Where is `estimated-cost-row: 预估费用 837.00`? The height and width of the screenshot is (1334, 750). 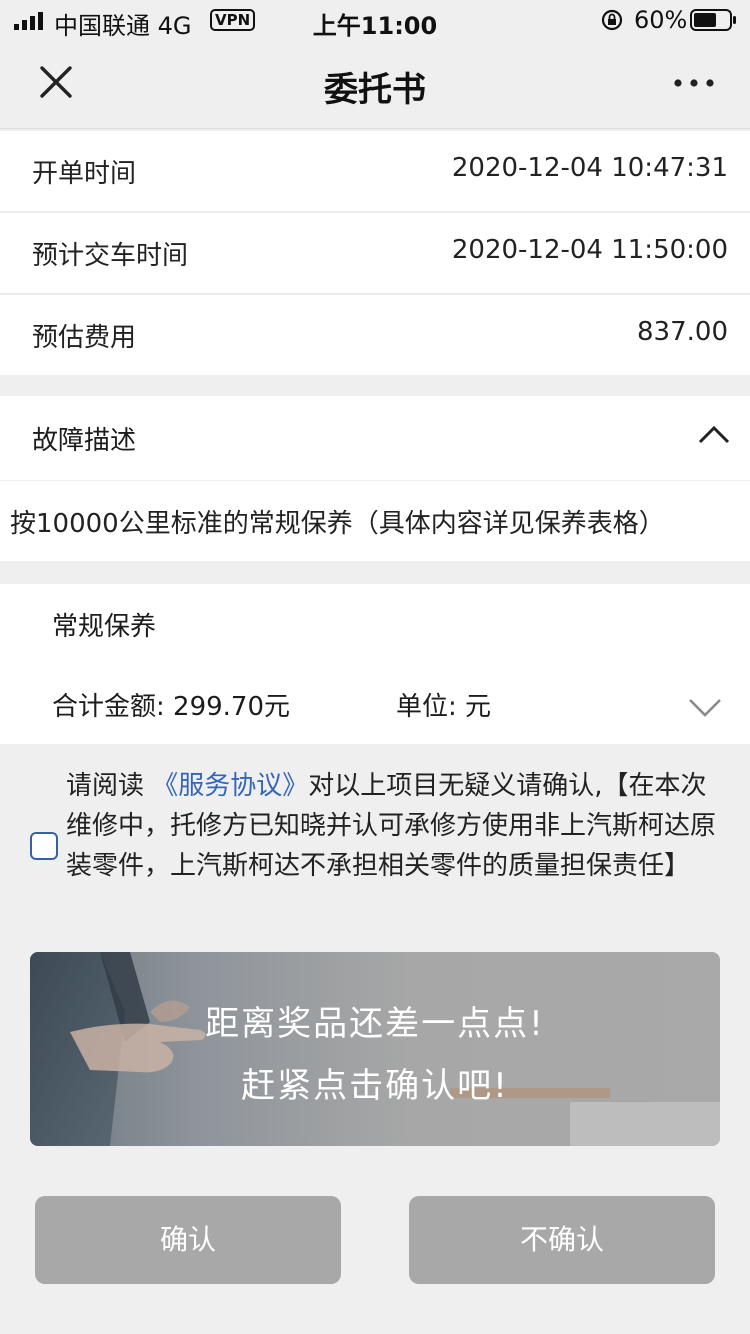 estimated-cost-row: 预估费用 837.00 is located at coordinates (375, 335).